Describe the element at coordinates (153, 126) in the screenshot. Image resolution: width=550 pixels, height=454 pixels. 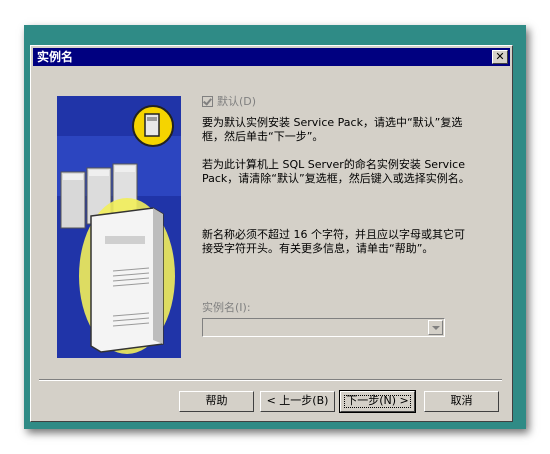
I see `badge-icon` at that location.